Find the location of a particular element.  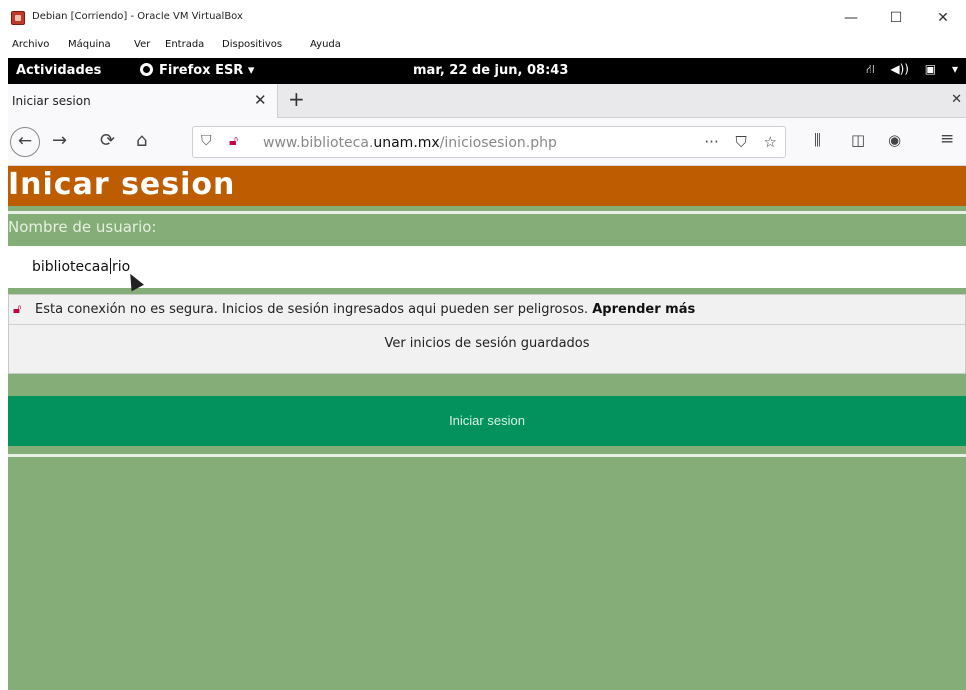

chevron-down-icon: ▾ is located at coordinates (954, 69).